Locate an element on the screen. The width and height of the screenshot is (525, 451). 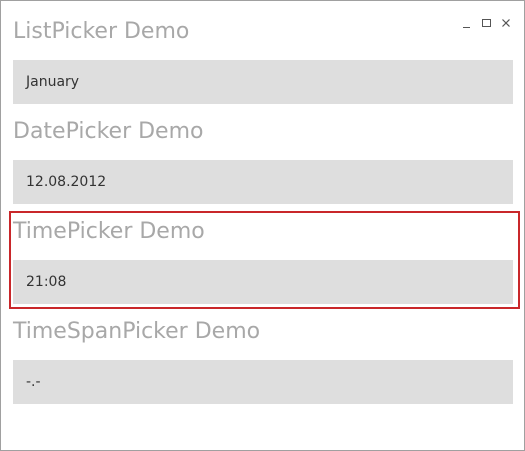
datepicker-title: DatePicker Demo is located at coordinates (108, 131).